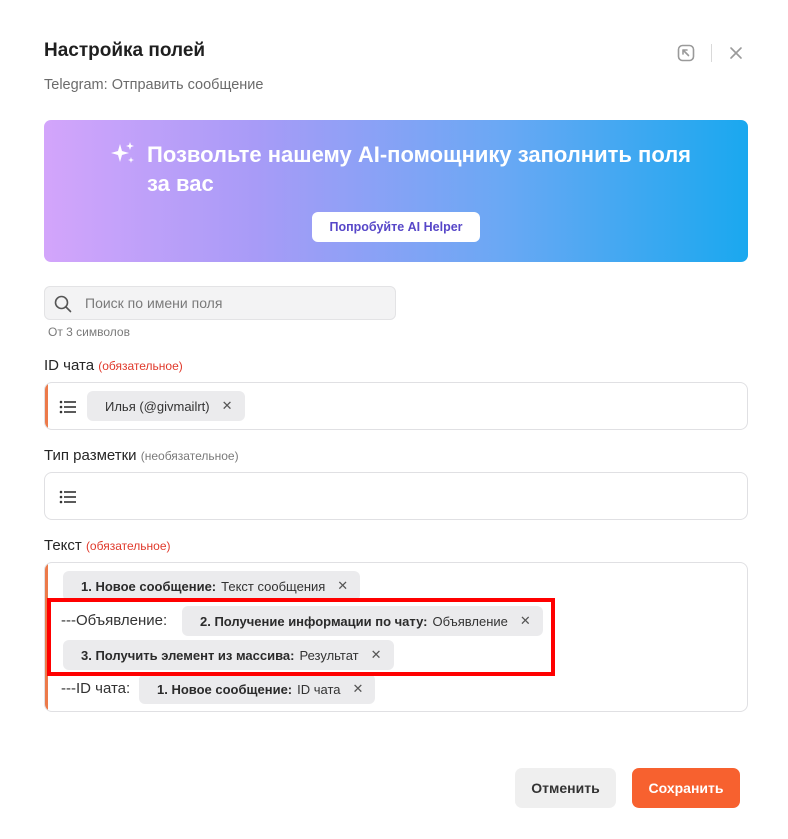 This screenshot has height=839, width=788. Describe the element at coordinates (125, 50) in the screenshot. I see `page-title: Настройка полей` at that location.